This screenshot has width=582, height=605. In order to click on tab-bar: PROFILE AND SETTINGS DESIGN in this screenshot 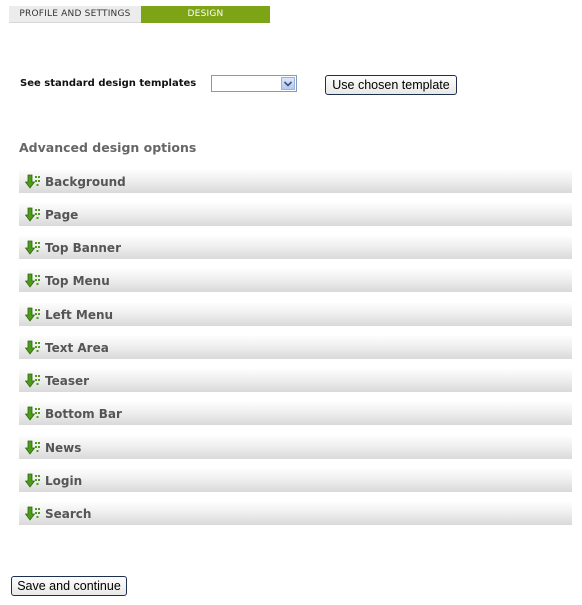, I will do `click(139, 14)`.